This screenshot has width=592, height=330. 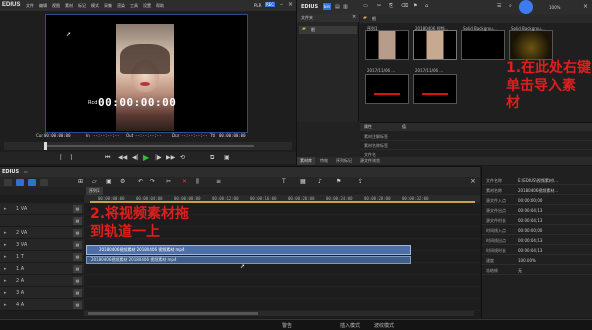 I want to click on set-in-icon: ⌈, so click(x=61, y=157).